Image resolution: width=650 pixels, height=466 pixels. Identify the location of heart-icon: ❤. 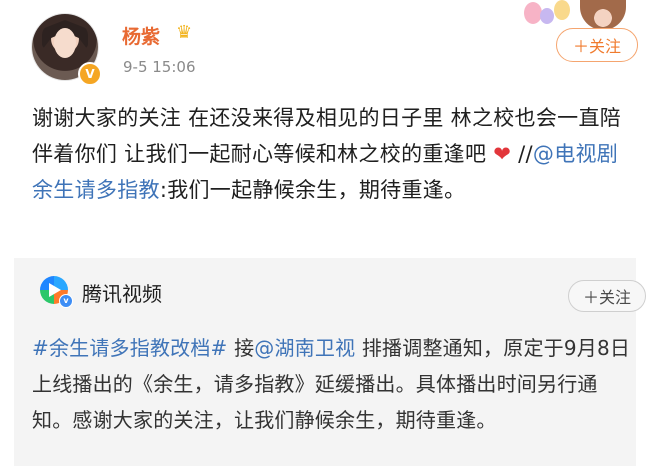
(502, 154).